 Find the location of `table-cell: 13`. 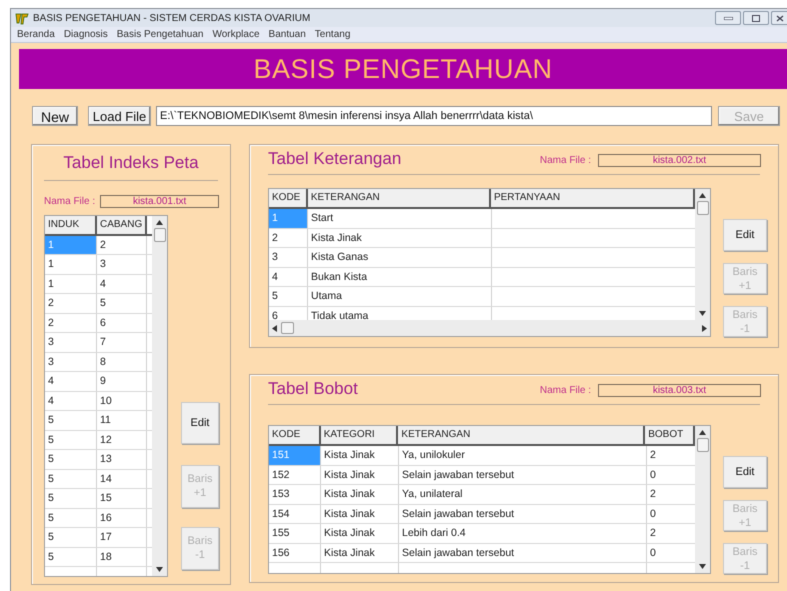

table-cell: 13 is located at coordinates (122, 459).